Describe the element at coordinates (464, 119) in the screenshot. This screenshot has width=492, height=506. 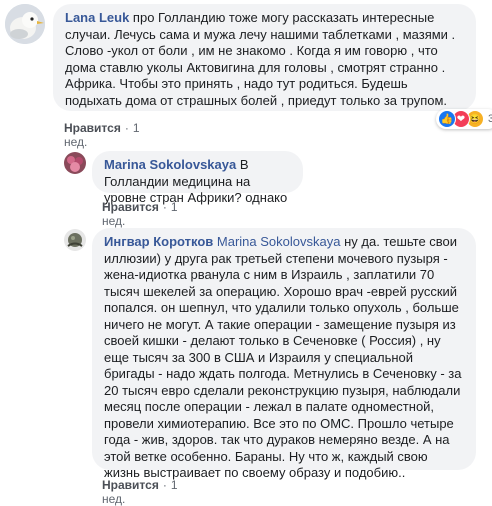
I see `reactions-summary: 👍 ❤ 😆 3` at that location.